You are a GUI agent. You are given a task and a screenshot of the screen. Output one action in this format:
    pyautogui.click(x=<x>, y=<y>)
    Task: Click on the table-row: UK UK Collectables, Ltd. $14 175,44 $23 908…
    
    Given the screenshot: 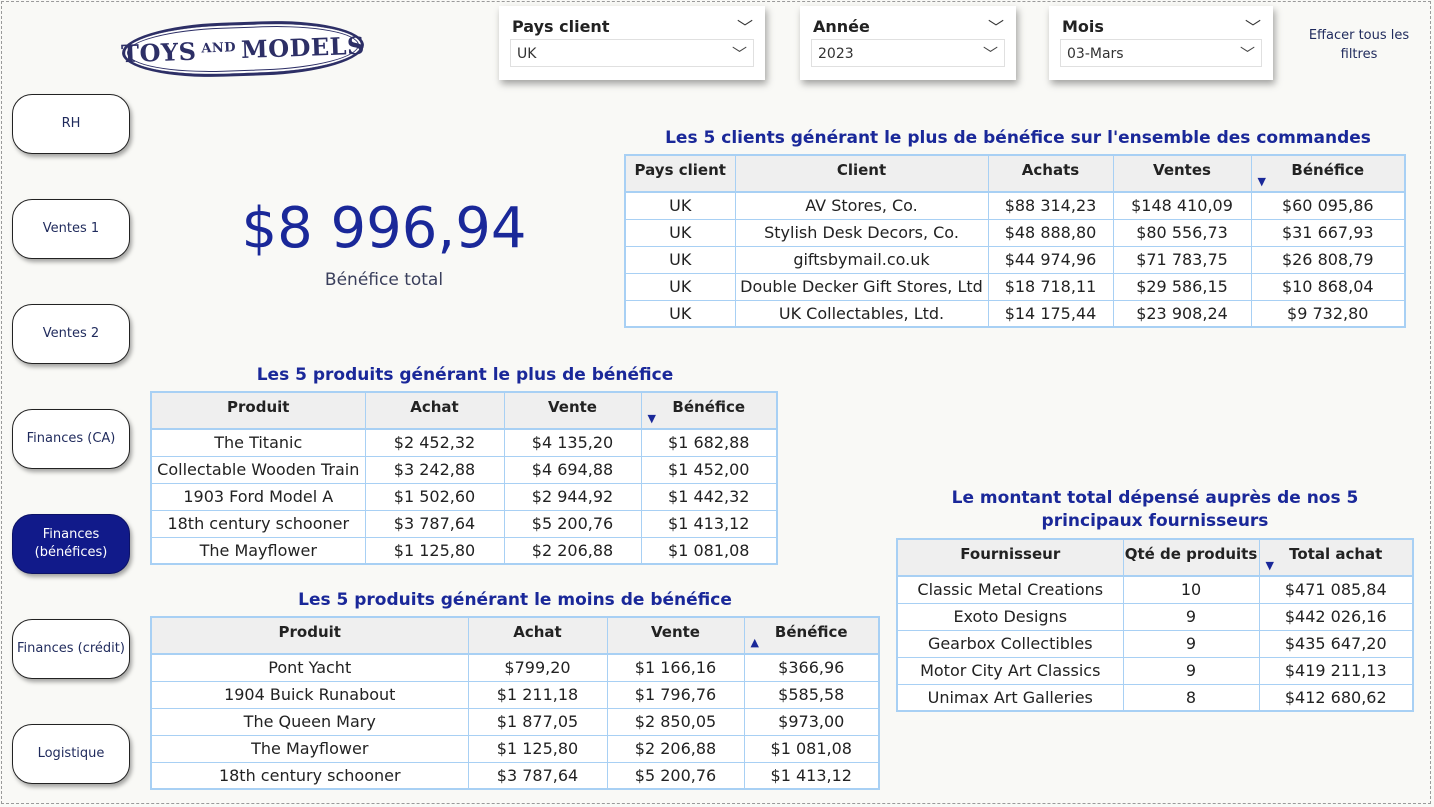 What is the action you would take?
    pyautogui.click(x=1015, y=314)
    